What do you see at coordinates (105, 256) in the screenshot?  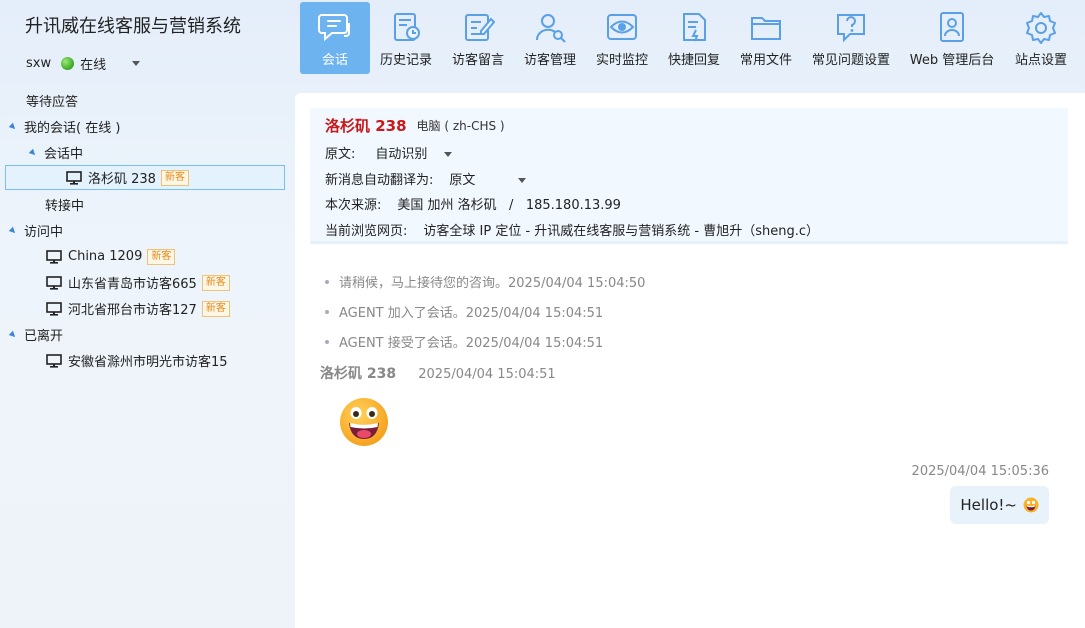 I see `visitor-label: China 1209` at bounding box center [105, 256].